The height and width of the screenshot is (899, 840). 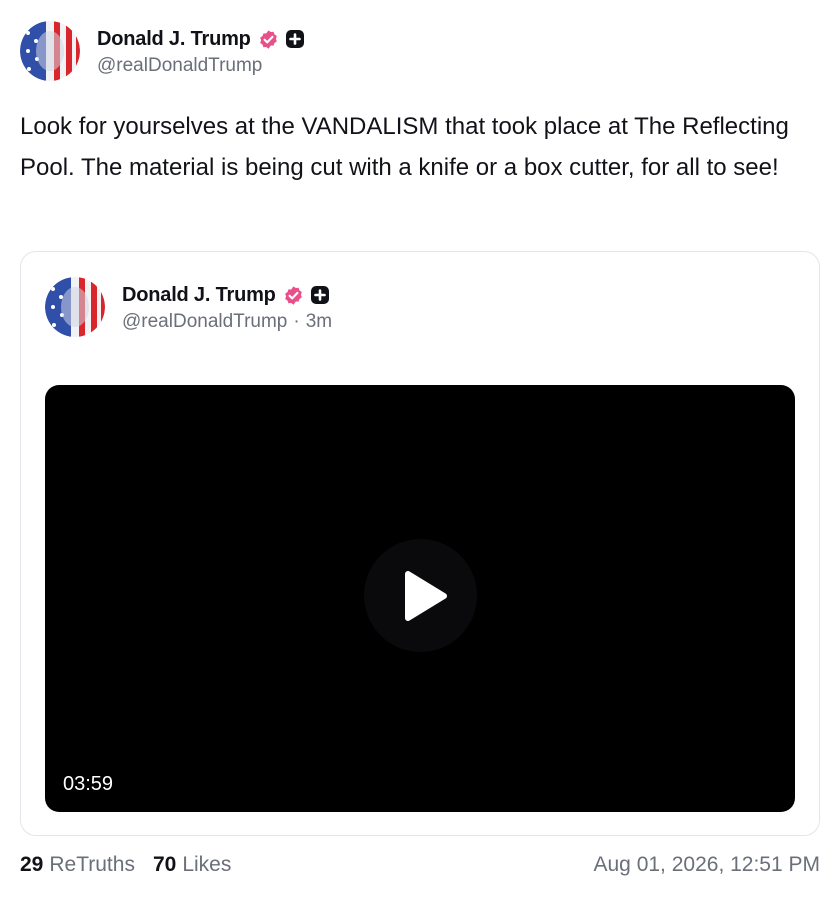 What do you see at coordinates (207, 864) in the screenshot?
I see `likes-label: Likes` at bounding box center [207, 864].